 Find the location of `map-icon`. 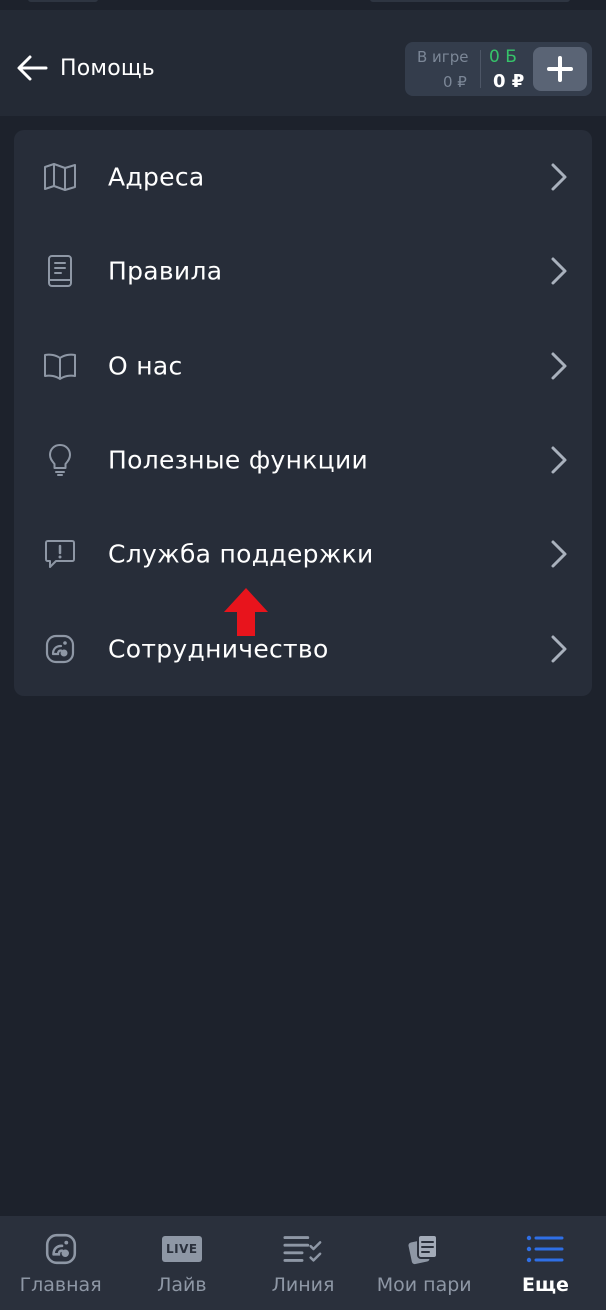

map-icon is located at coordinates (60, 177).